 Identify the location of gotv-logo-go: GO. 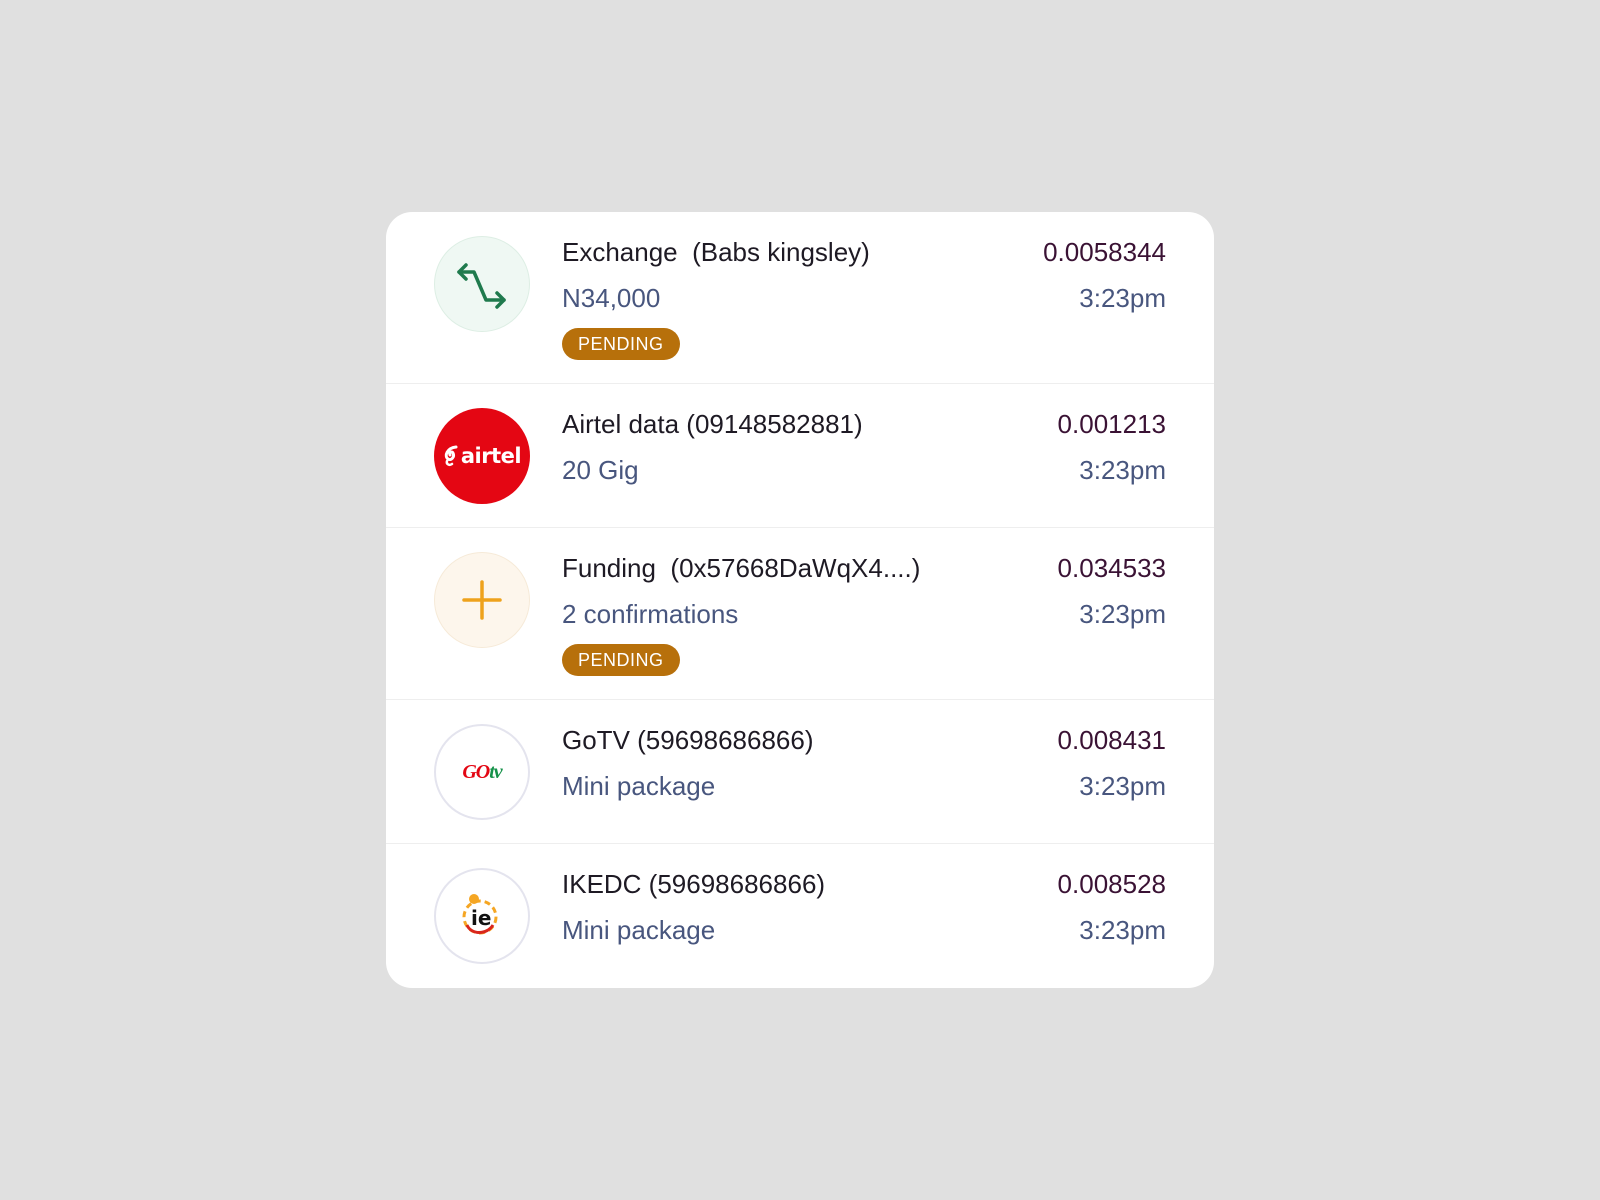
(476, 771).